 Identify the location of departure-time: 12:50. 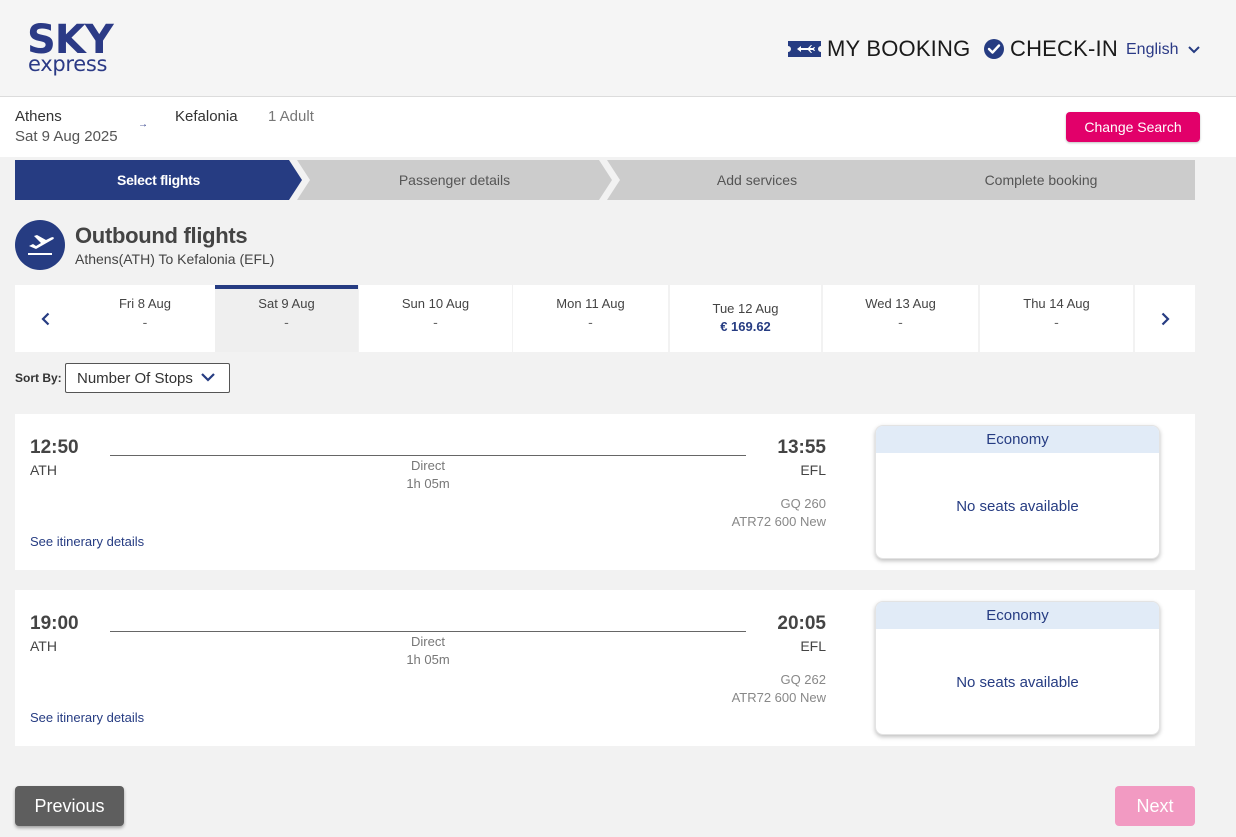
(54, 447).